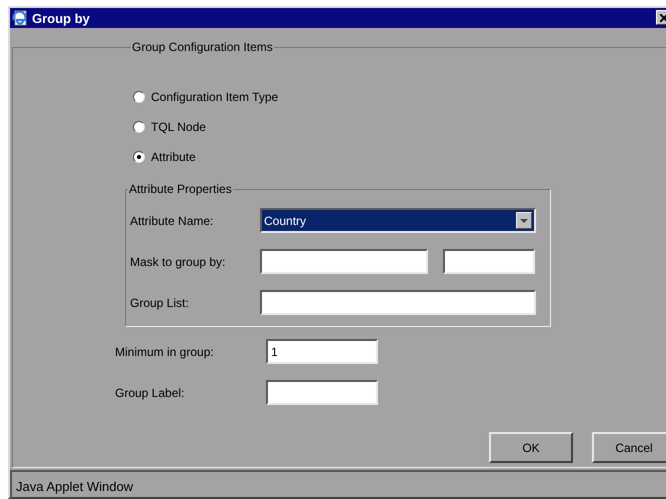 The height and width of the screenshot is (499, 666). Describe the element at coordinates (629, 447) in the screenshot. I see `cancel-button: Cancel` at that location.